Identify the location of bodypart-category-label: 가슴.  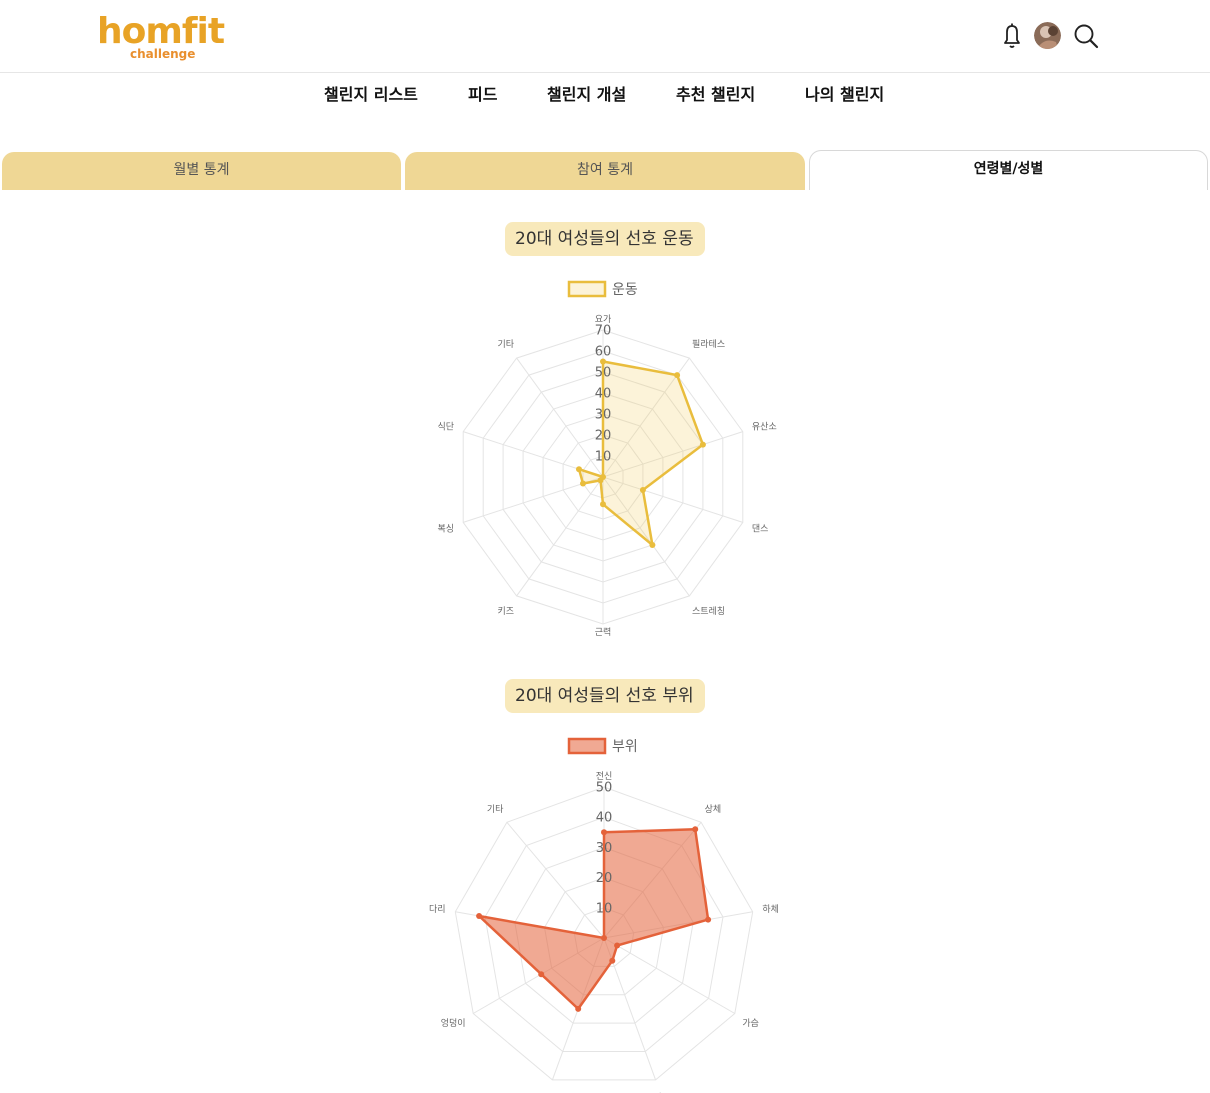
(750, 1023).